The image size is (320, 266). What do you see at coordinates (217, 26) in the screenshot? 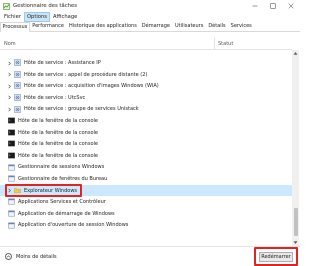
I see `tab-details: Détails` at bounding box center [217, 26].